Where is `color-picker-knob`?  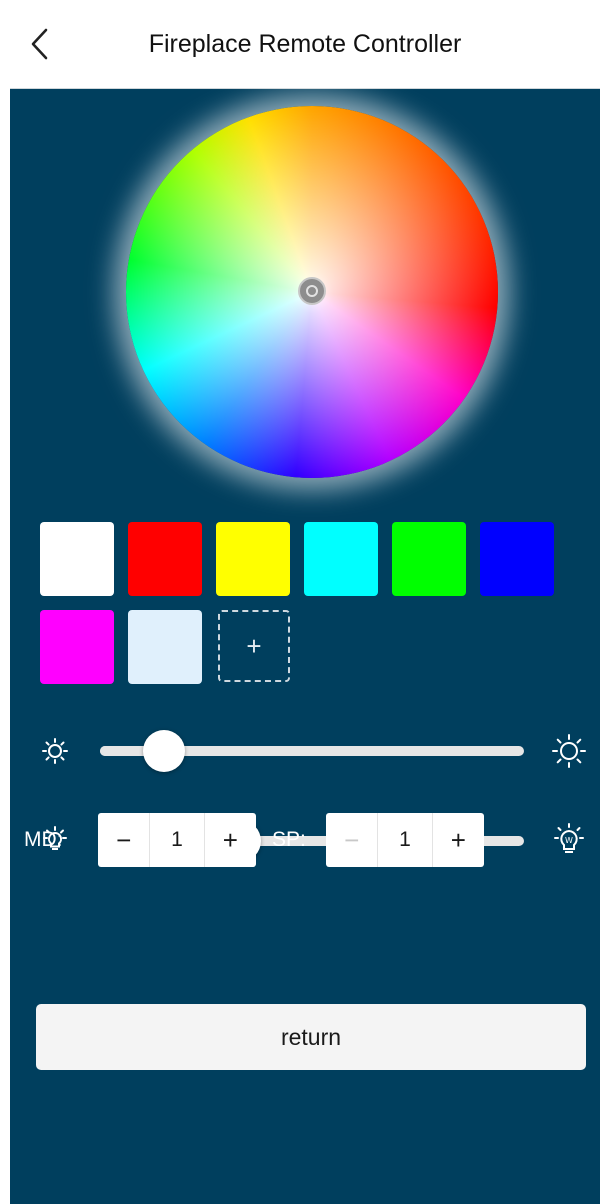 color-picker-knob is located at coordinates (312, 291).